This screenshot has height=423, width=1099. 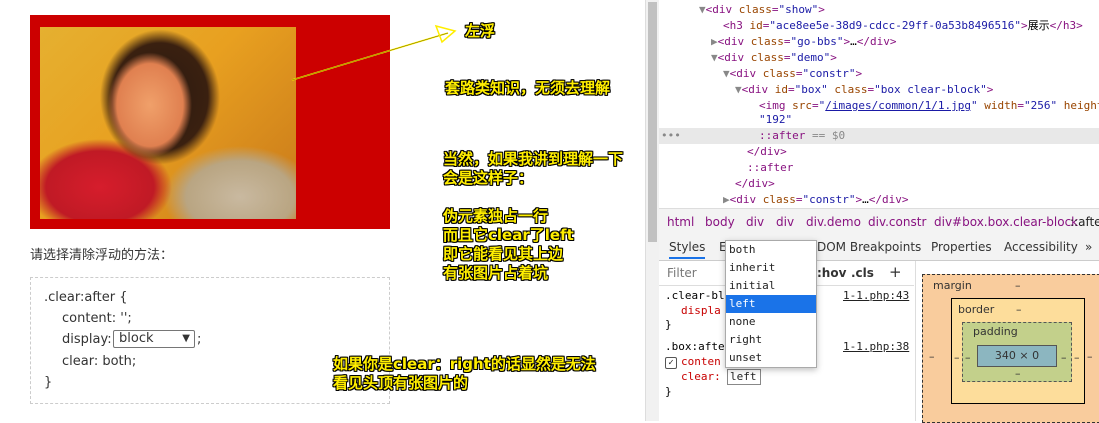 I want to click on dom-node-constr-2: ▶<div class="constr">…</div>, so click(x=815, y=199).